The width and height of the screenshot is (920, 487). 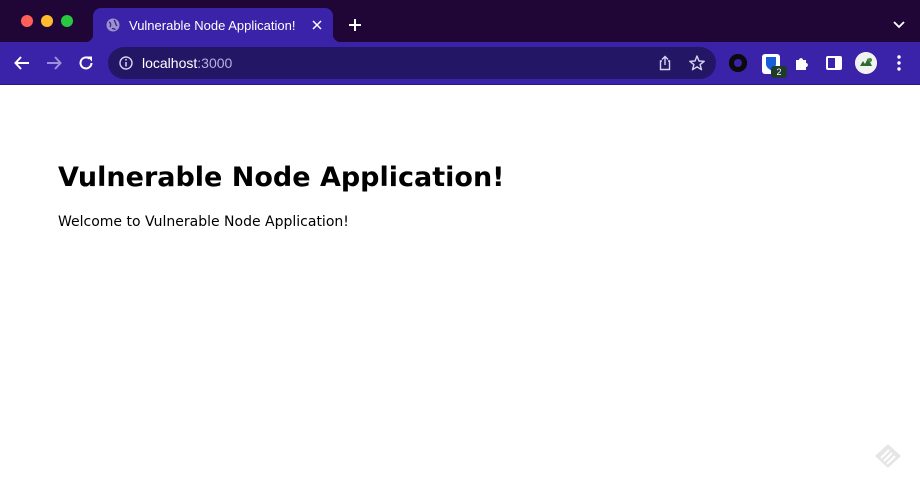 What do you see at coordinates (170, 63) in the screenshot?
I see `url-host: localhost` at bounding box center [170, 63].